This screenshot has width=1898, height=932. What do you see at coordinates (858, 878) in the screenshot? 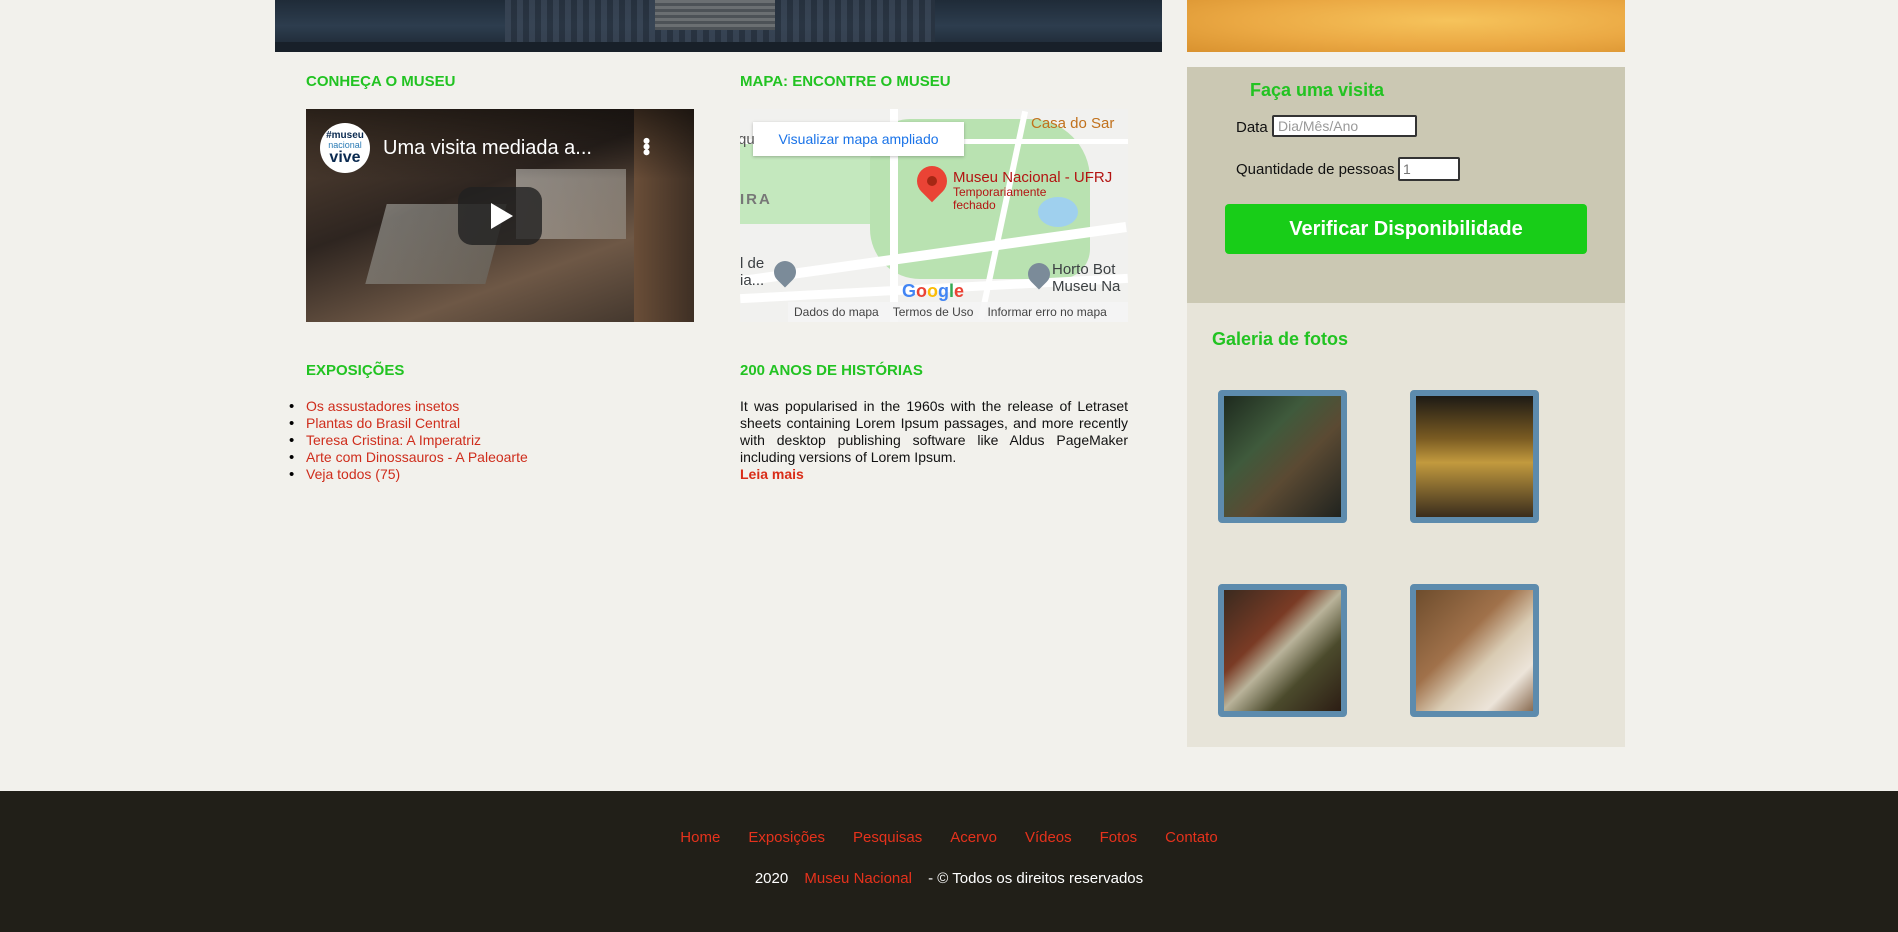
I see `footer-brand-link: Museu Nacional` at bounding box center [858, 878].